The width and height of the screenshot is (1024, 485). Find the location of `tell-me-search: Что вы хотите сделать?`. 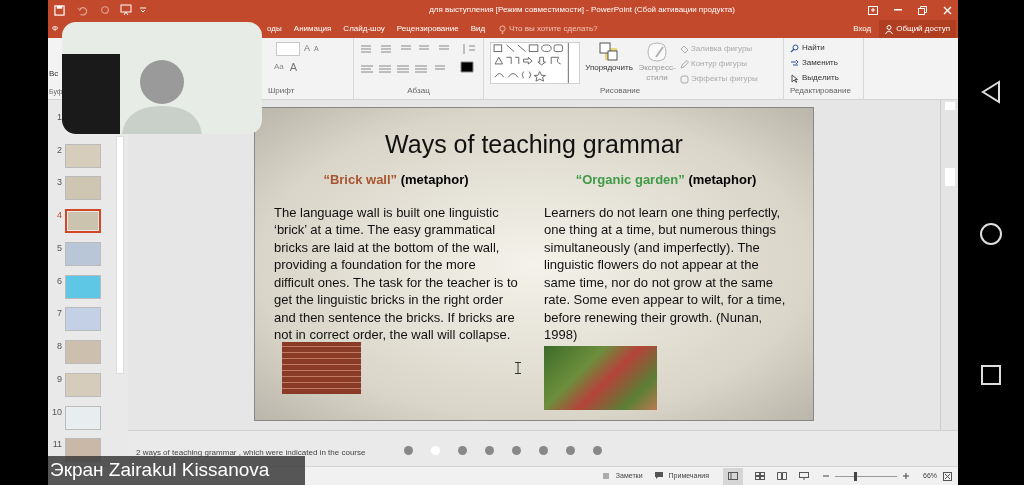

tell-me-search: Что вы хотите сделать? is located at coordinates (553, 29).